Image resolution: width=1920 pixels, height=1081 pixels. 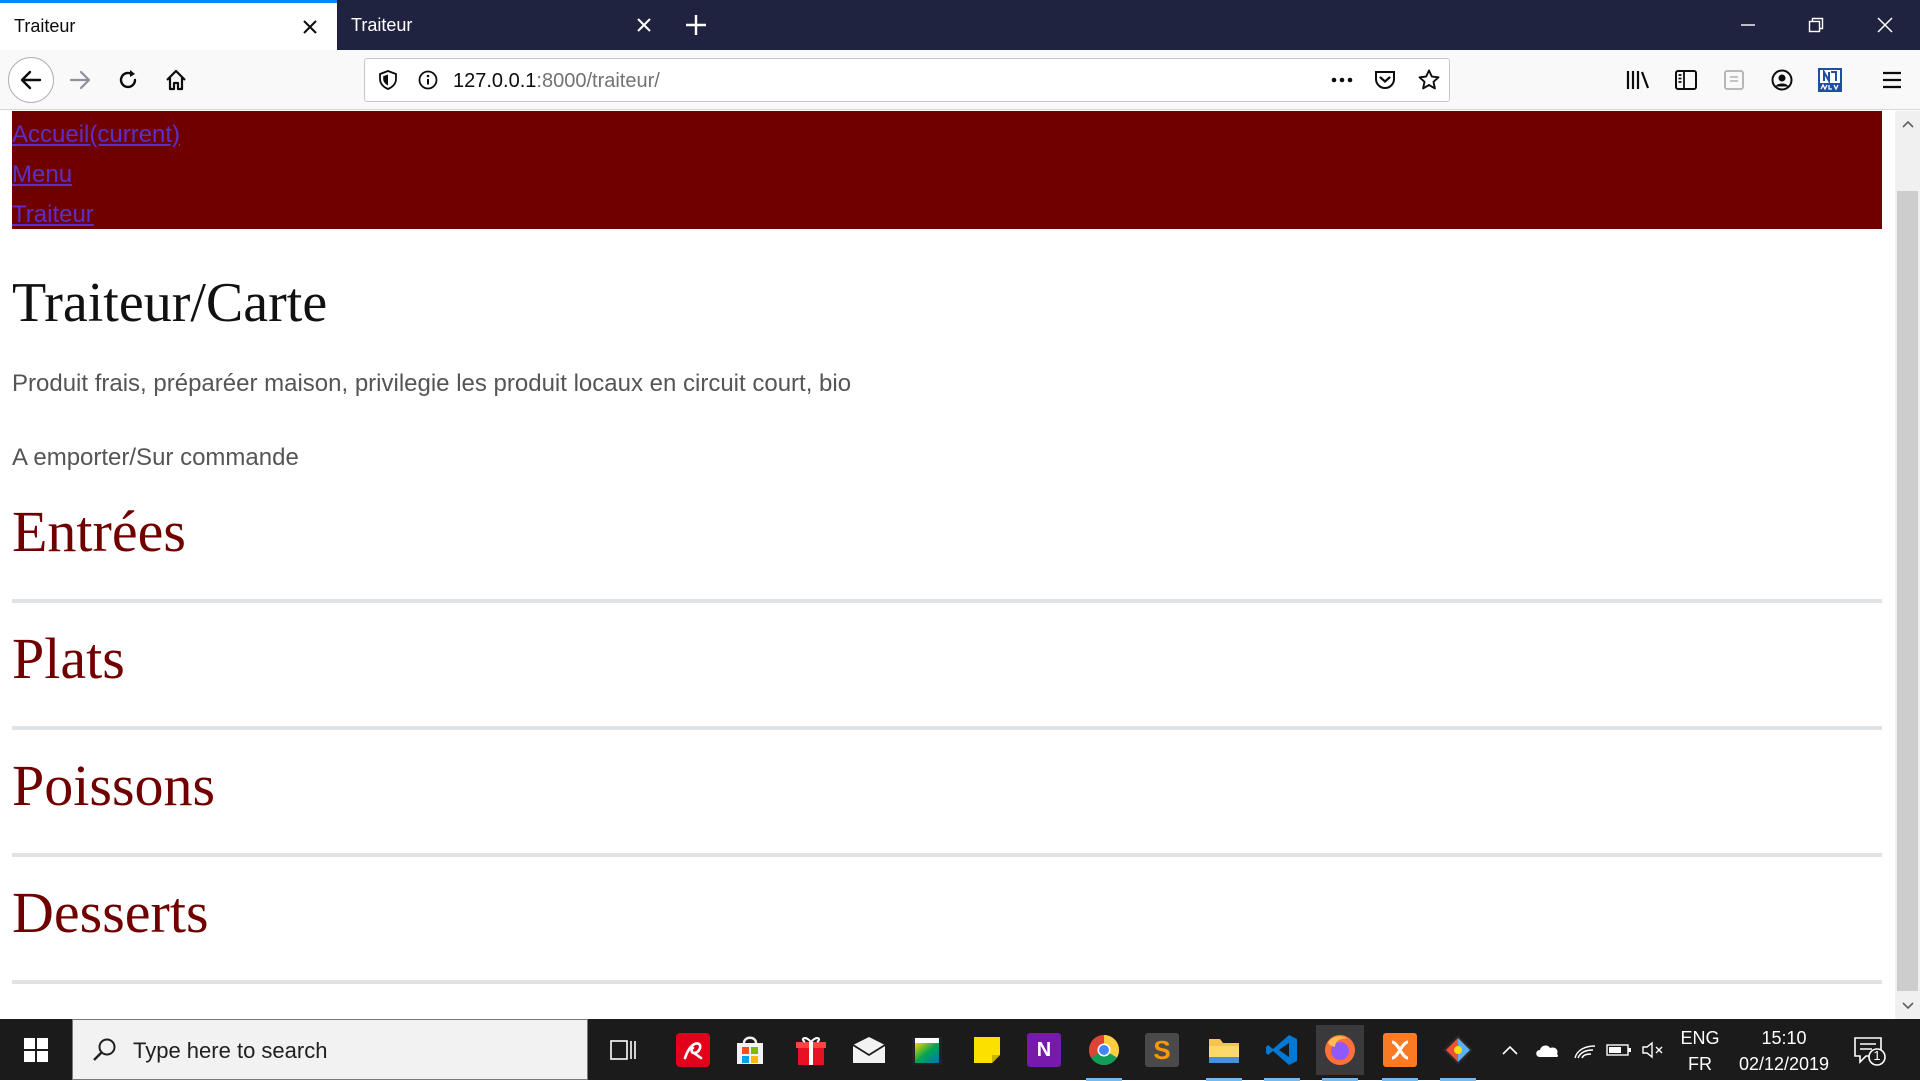 What do you see at coordinates (693, 1050) in the screenshot?
I see `avira-icon` at bounding box center [693, 1050].